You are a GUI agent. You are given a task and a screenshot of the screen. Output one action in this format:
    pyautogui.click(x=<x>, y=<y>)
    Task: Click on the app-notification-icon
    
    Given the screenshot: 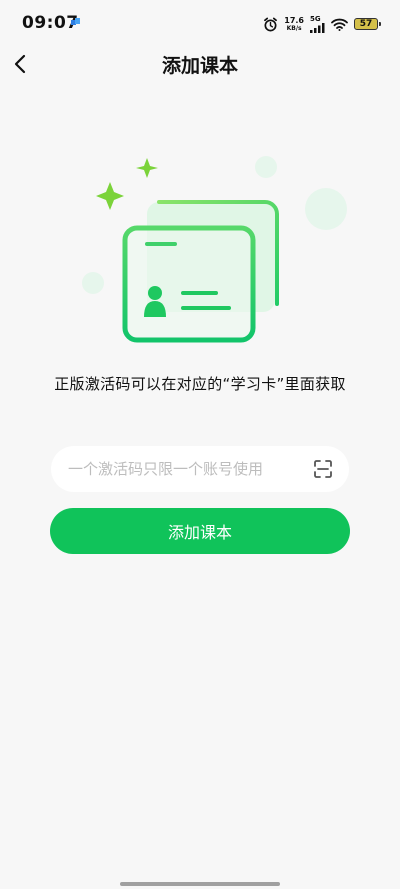 What is the action you would take?
    pyautogui.click(x=75, y=21)
    